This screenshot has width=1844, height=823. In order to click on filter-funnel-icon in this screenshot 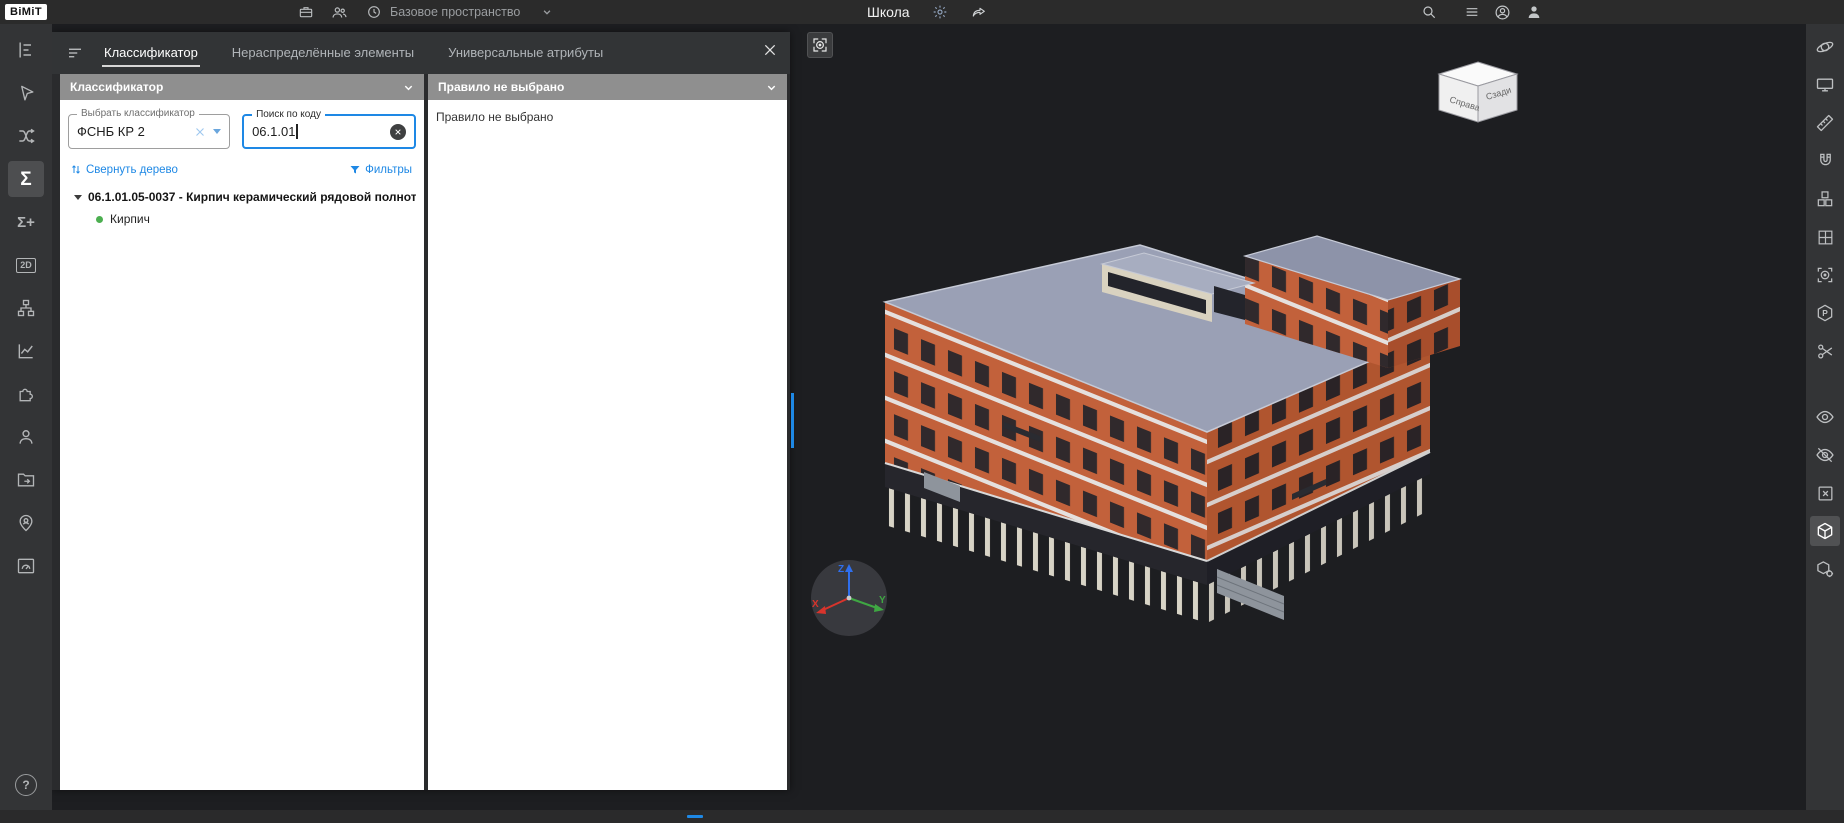, I will do `click(355, 169)`.